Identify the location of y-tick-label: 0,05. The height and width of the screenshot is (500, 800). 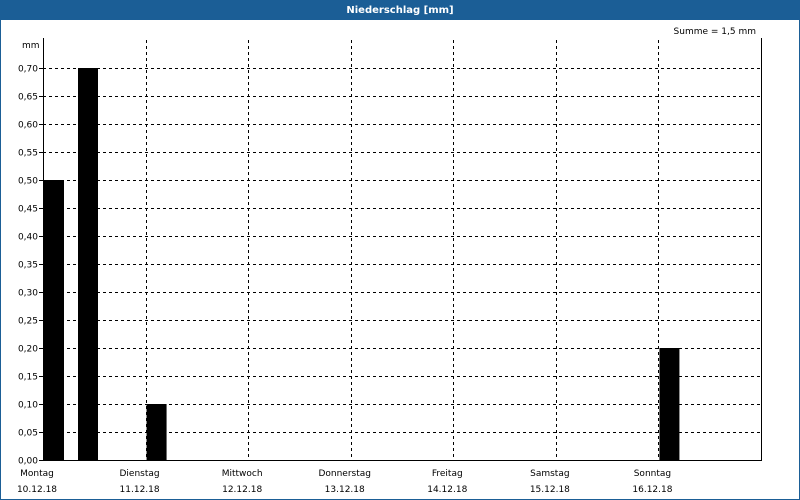
(28, 434).